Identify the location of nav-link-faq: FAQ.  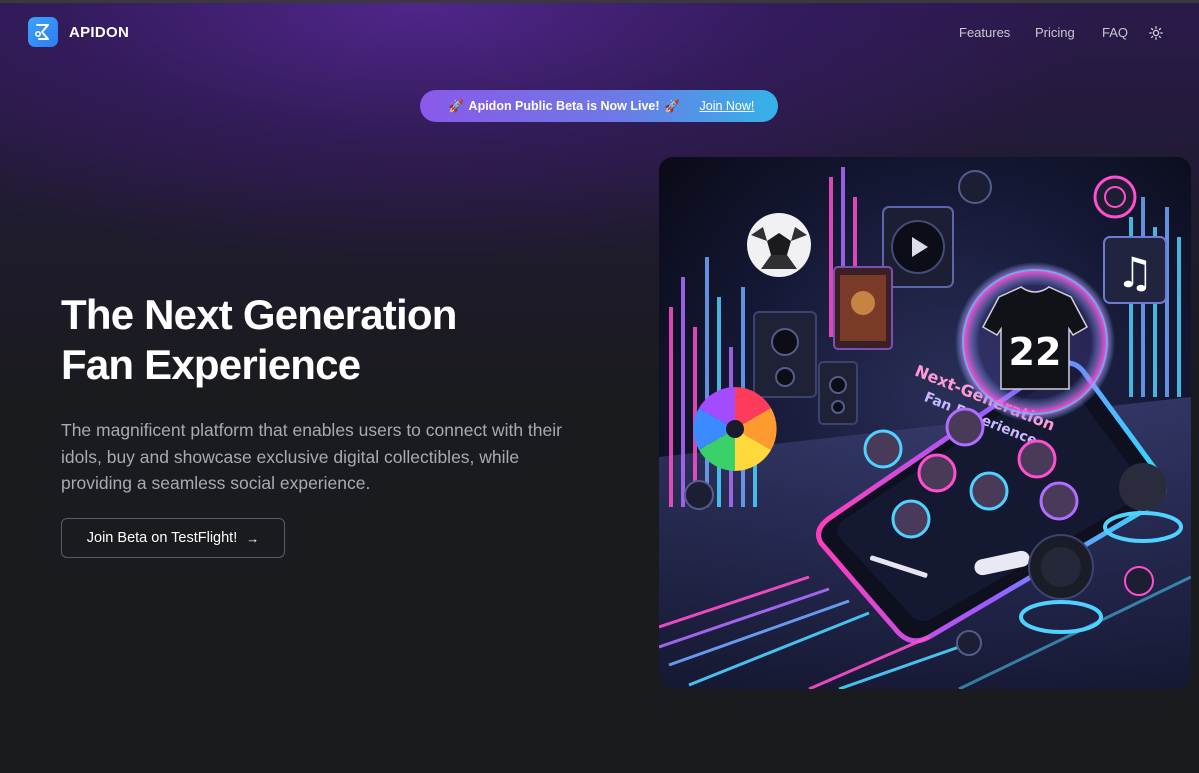
(1115, 32).